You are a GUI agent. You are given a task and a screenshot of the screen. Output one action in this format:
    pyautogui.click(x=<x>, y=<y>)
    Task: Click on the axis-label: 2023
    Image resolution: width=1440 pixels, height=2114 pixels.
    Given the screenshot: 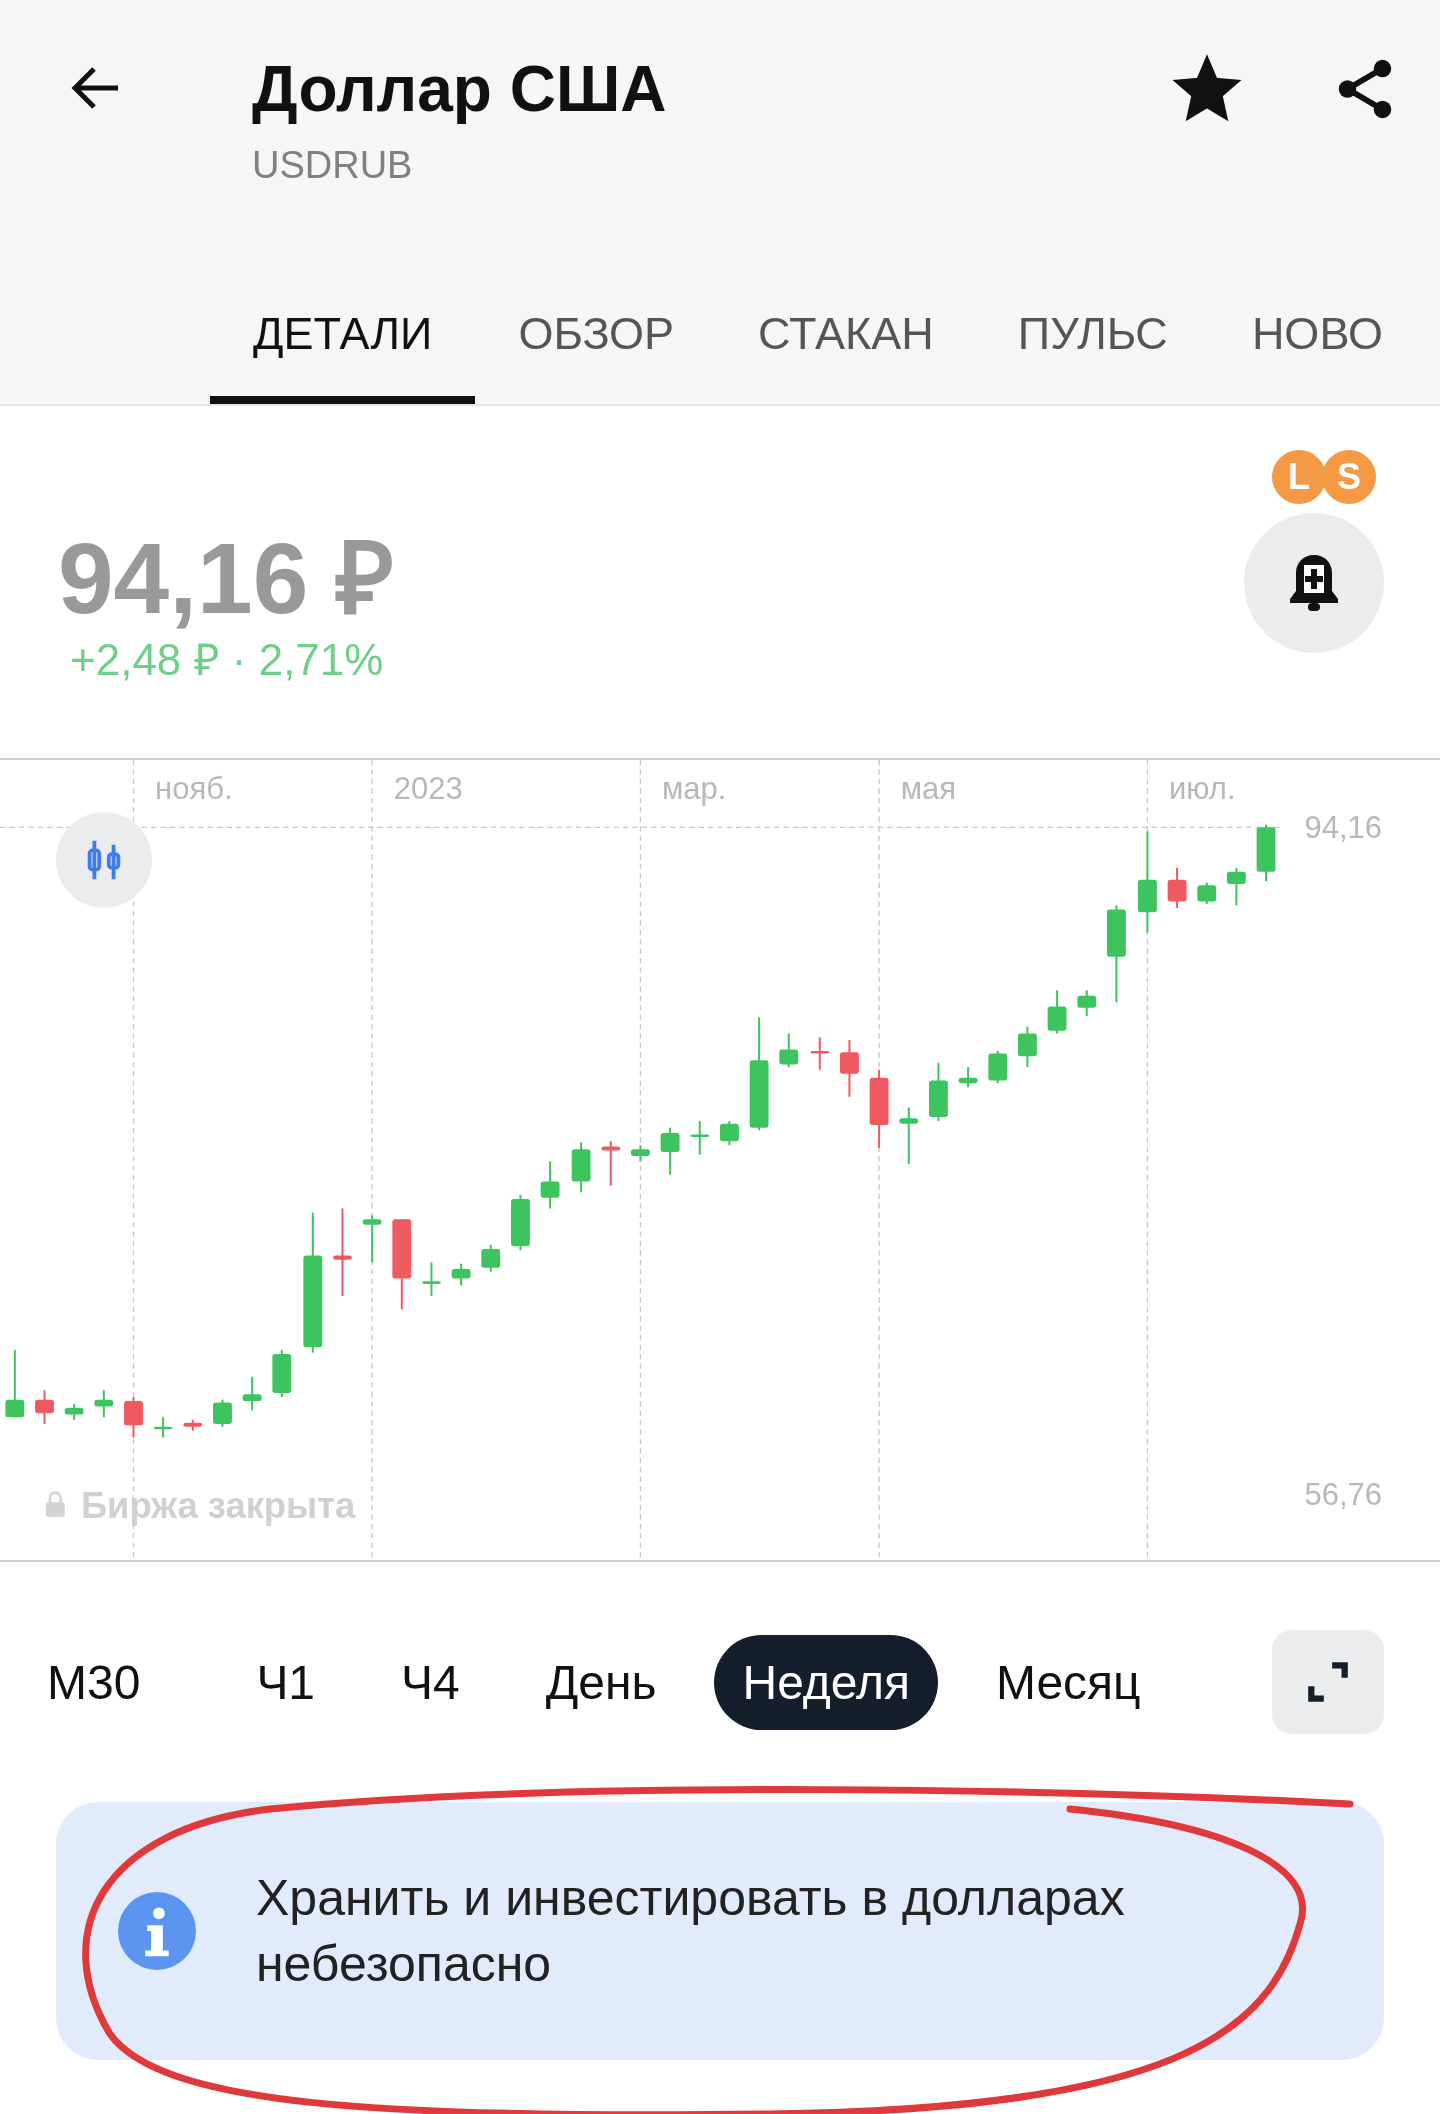 What is the action you would take?
    pyautogui.click(x=428, y=789)
    